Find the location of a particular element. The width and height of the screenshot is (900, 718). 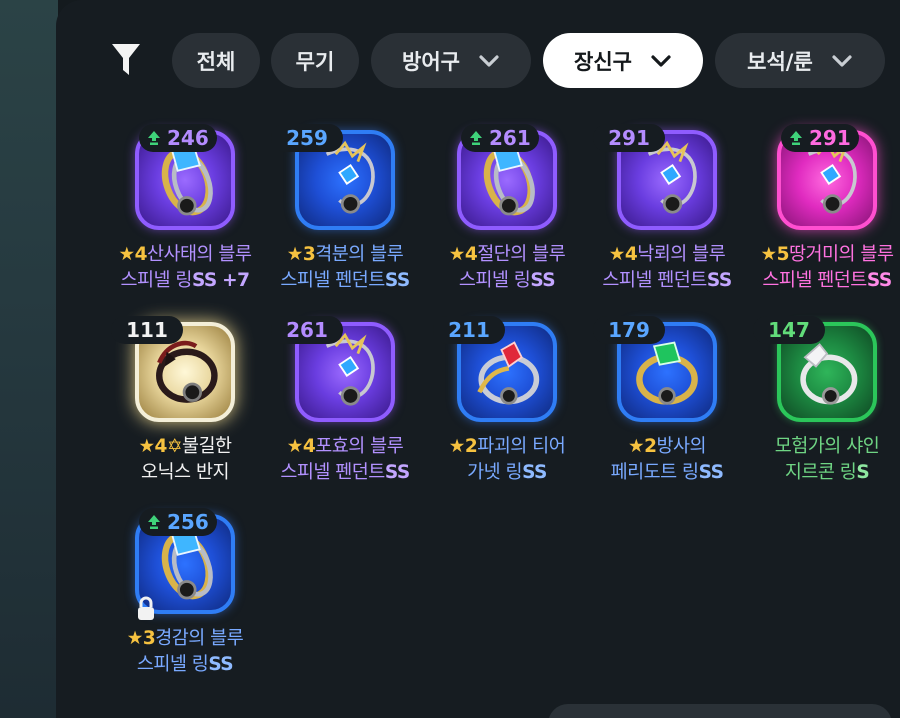

item-card: 256 ★3경감의 블루 스피넬 링SS is located at coordinates (185, 592).